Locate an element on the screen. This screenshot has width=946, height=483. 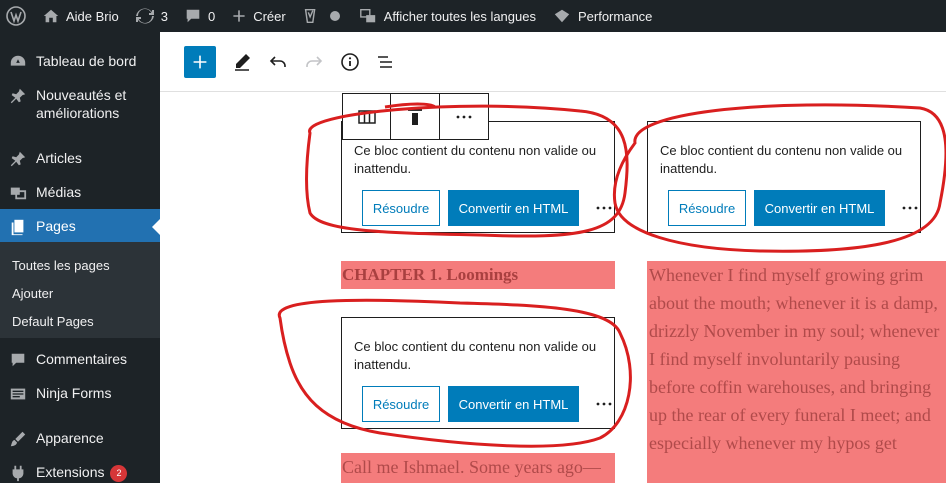
form-icon is located at coordinates (18, 394).